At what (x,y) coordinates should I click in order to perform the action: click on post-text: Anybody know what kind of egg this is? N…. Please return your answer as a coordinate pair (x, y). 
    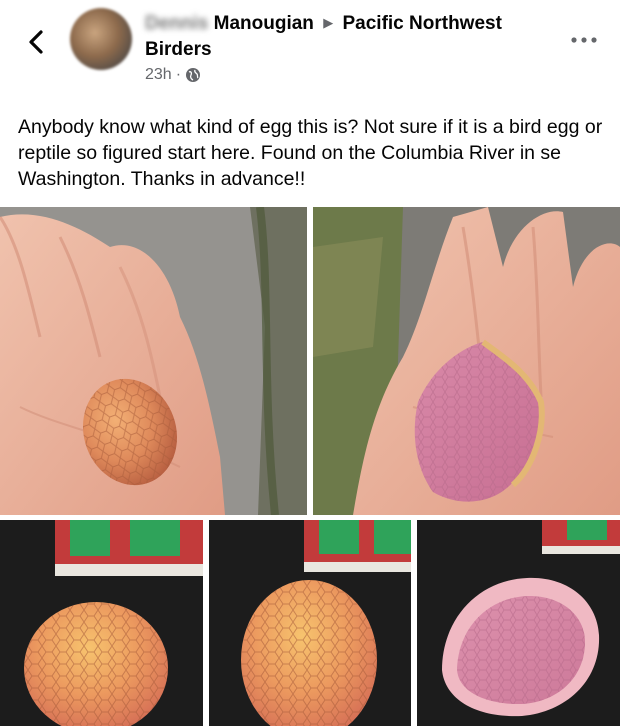
    Looking at the image, I should click on (310, 153).